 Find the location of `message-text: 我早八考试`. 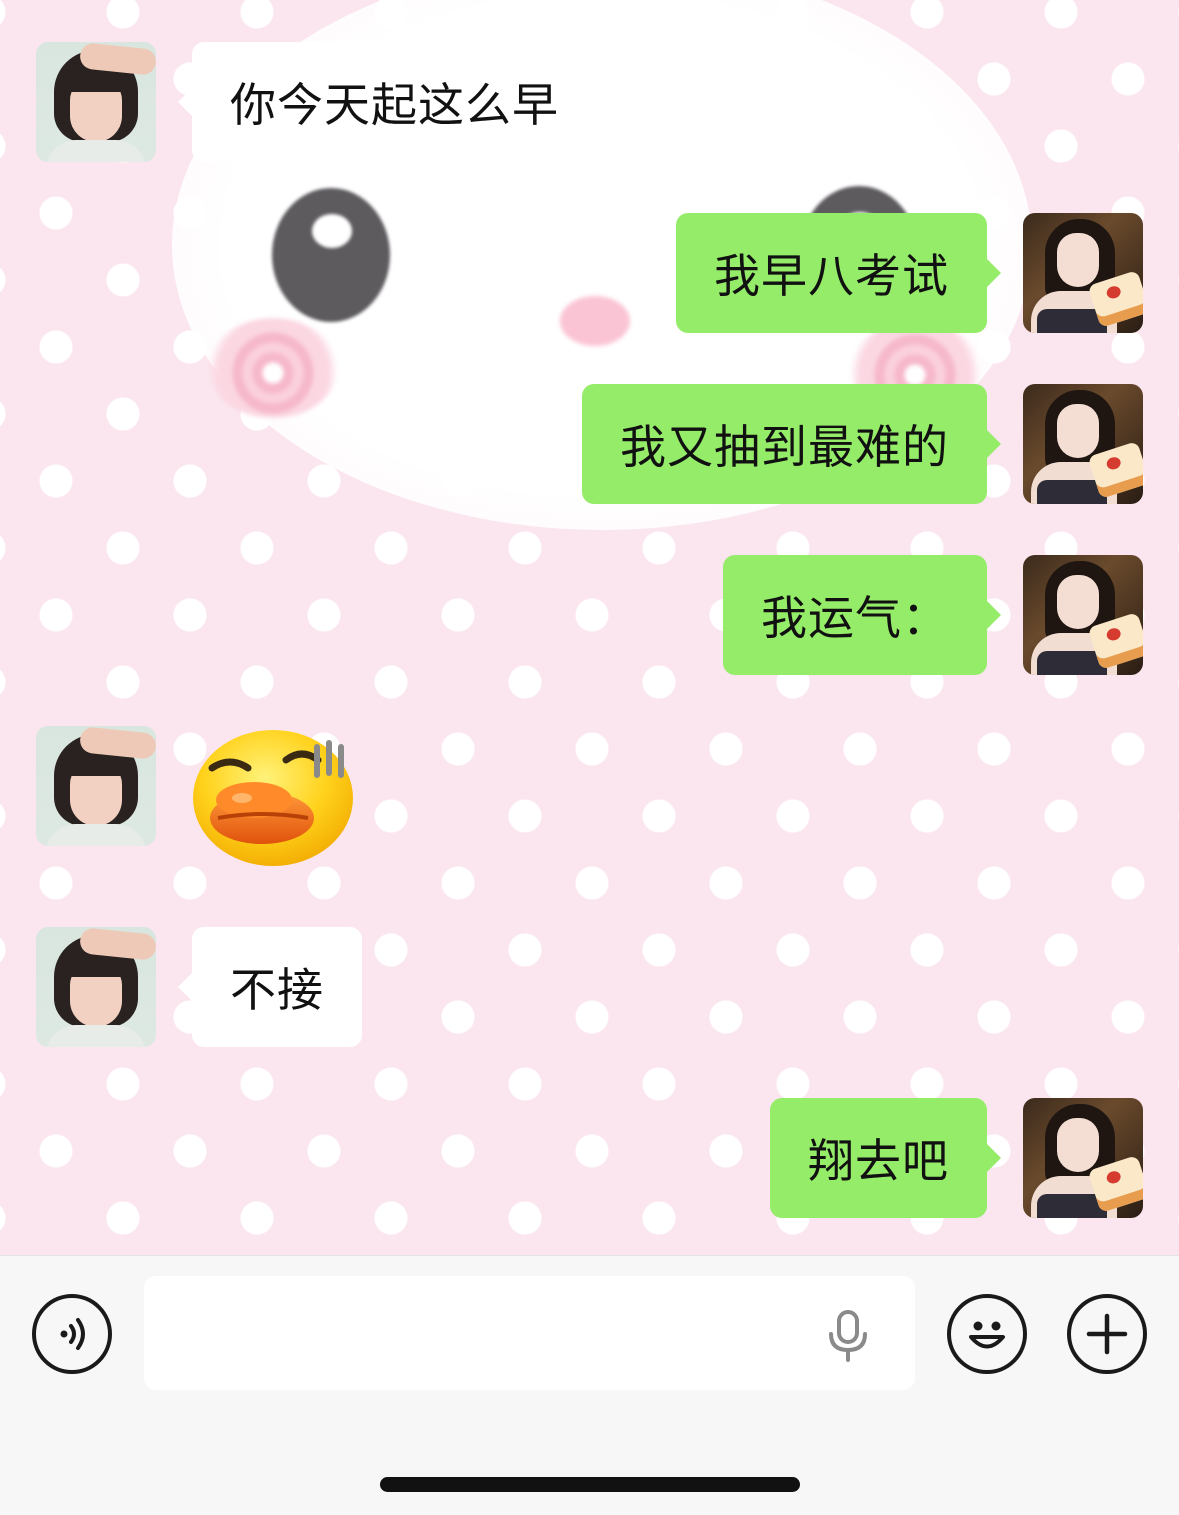

message-text: 我早八考试 is located at coordinates (831, 276).